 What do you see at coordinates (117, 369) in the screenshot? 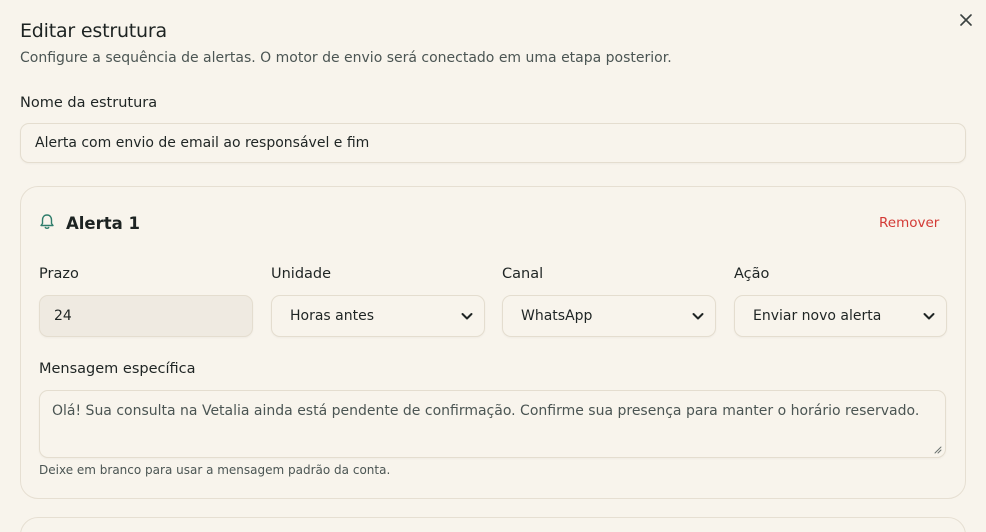
I see `message-label: Mensagem específica` at bounding box center [117, 369].